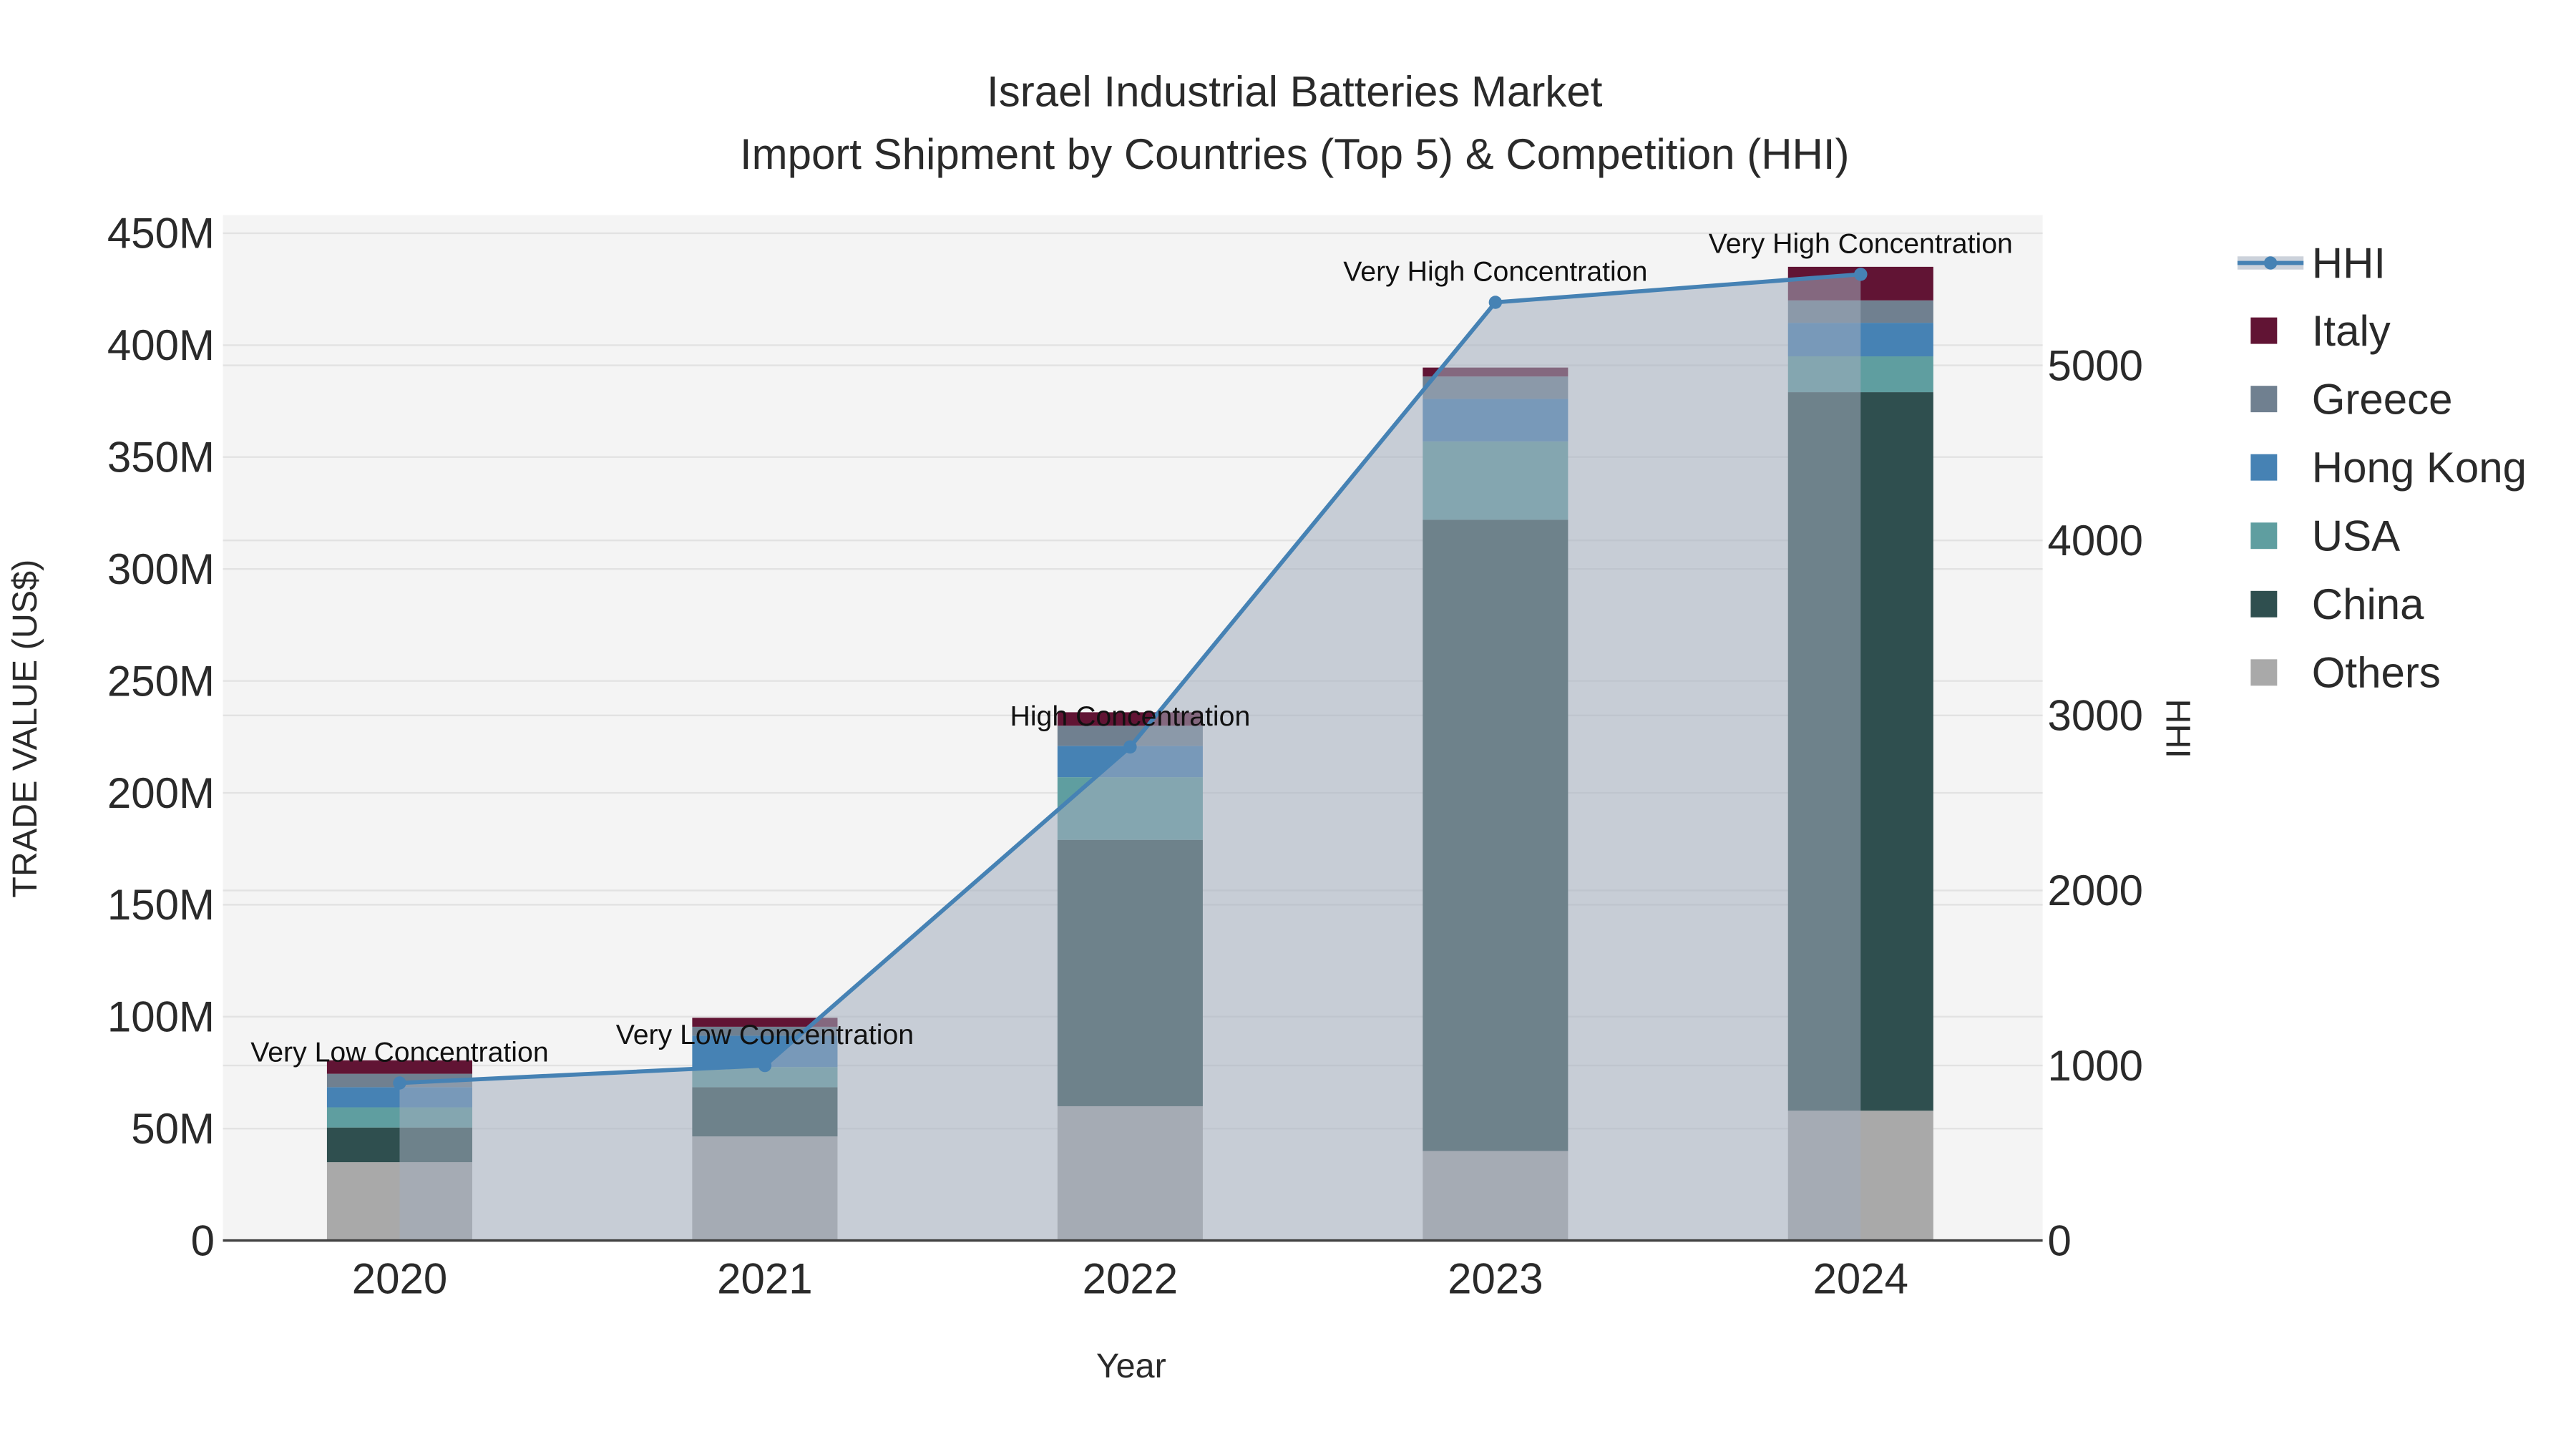 The image size is (2576, 1449). Describe the element at coordinates (2060, 1240) in the screenshot. I see `y2-tick-label: 0` at that location.